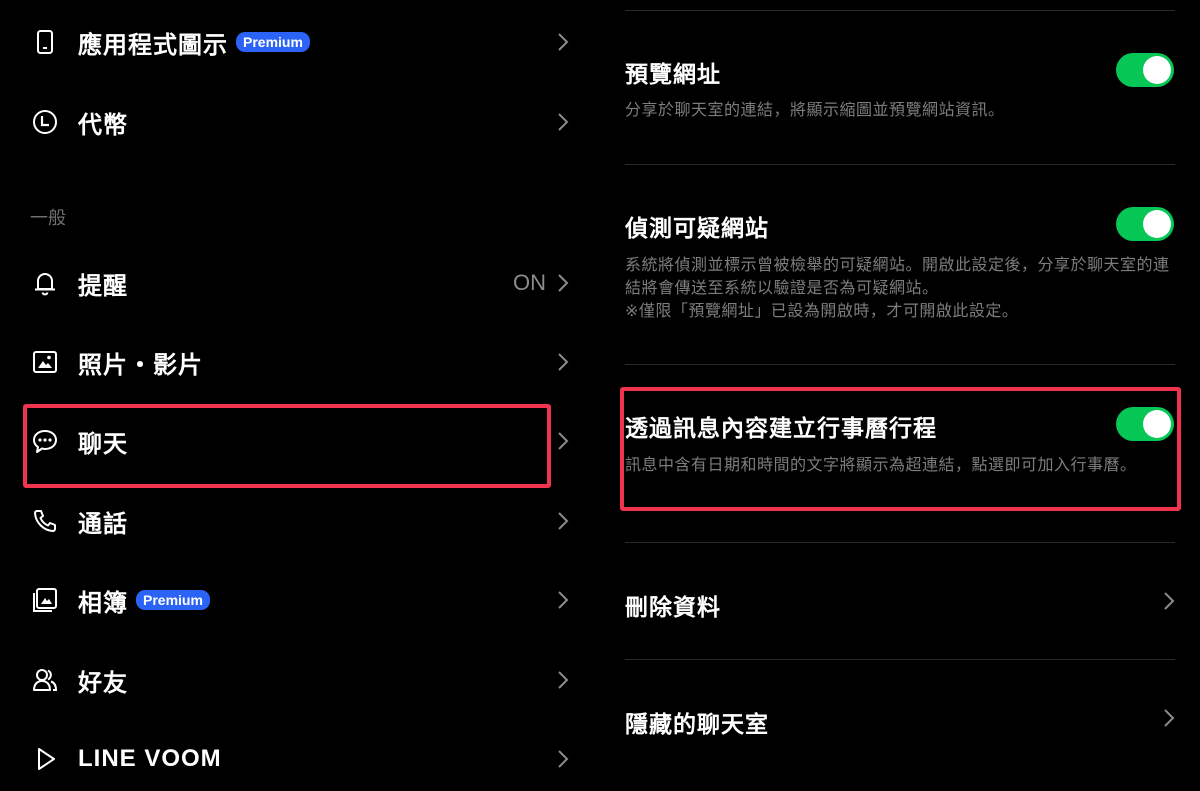 This screenshot has width=1200, height=791. What do you see at coordinates (45, 42) in the screenshot?
I see `phone-device-icon` at bounding box center [45, 42].